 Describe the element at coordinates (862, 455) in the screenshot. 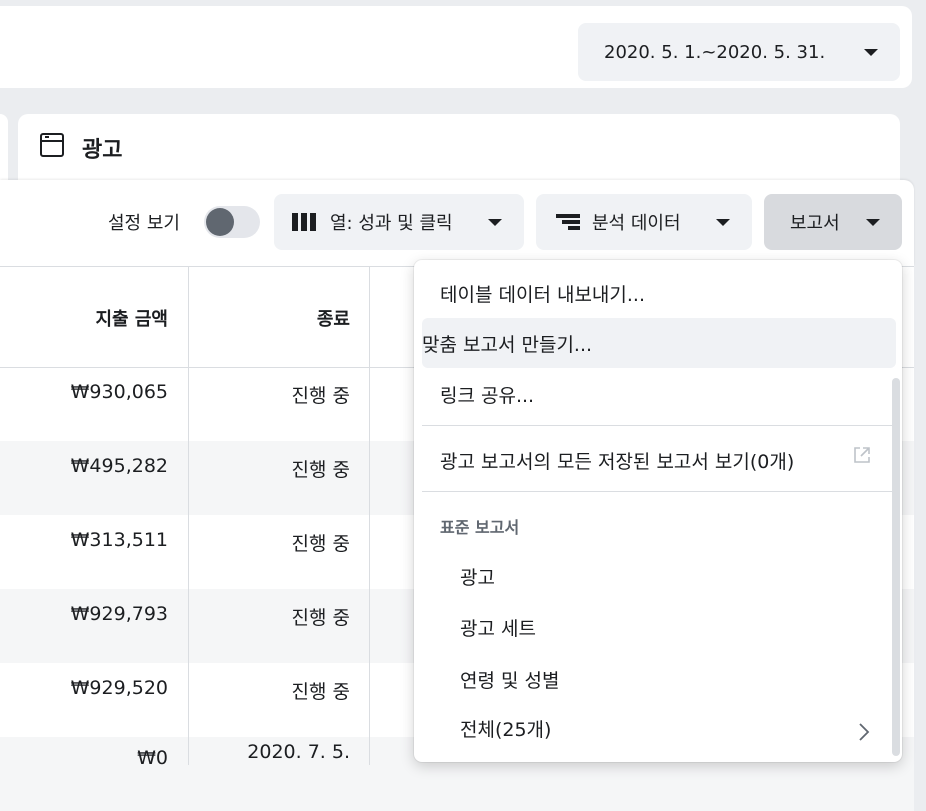

I see `external-link-icon` at that location.